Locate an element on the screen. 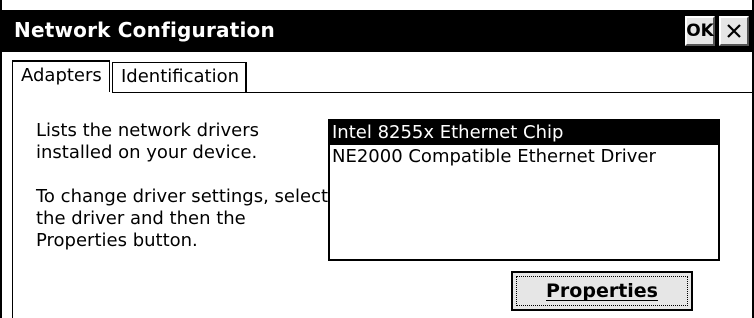 This screenshot has height=318, width=754. properties-button-label: Properties is located at coordinates (602, 291).